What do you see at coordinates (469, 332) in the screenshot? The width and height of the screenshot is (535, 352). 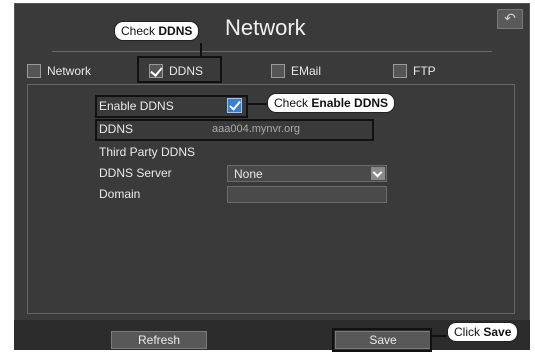 I see `callout-text: Click` at bounding box center [469, 332].